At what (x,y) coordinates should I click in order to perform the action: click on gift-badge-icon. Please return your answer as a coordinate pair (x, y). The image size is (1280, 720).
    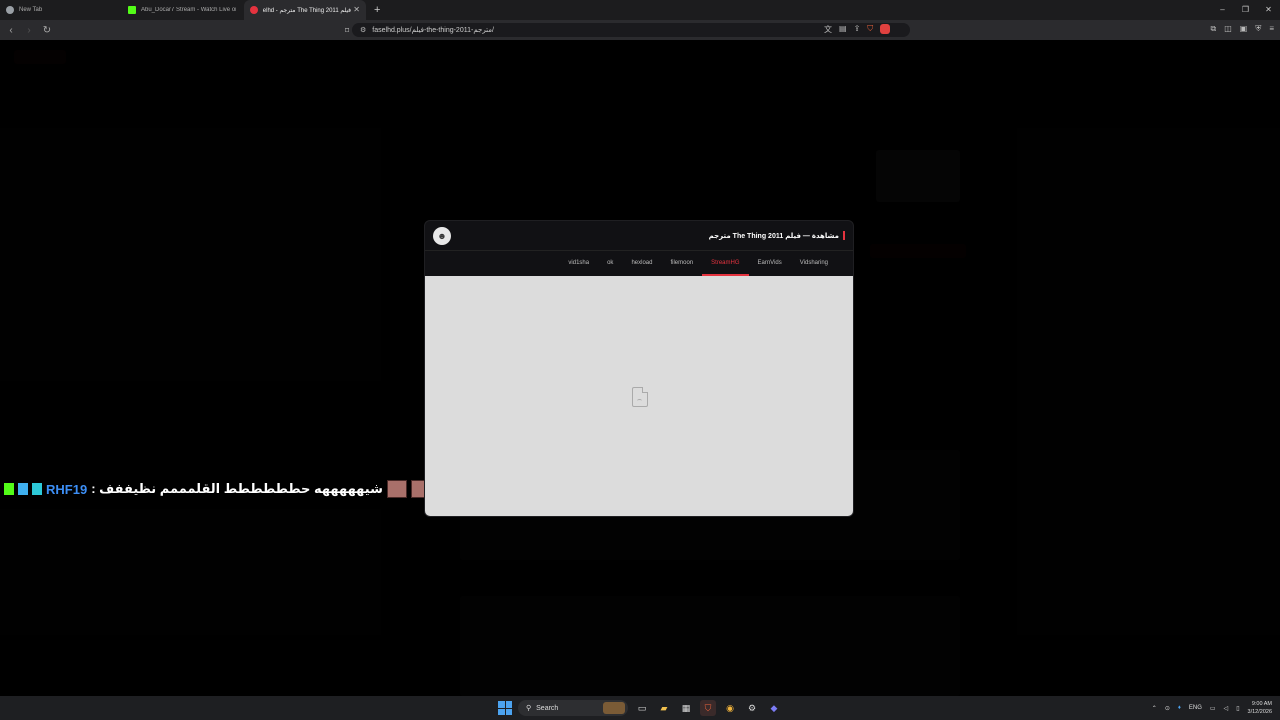
    Looking at the image, I should click on (37, 489).